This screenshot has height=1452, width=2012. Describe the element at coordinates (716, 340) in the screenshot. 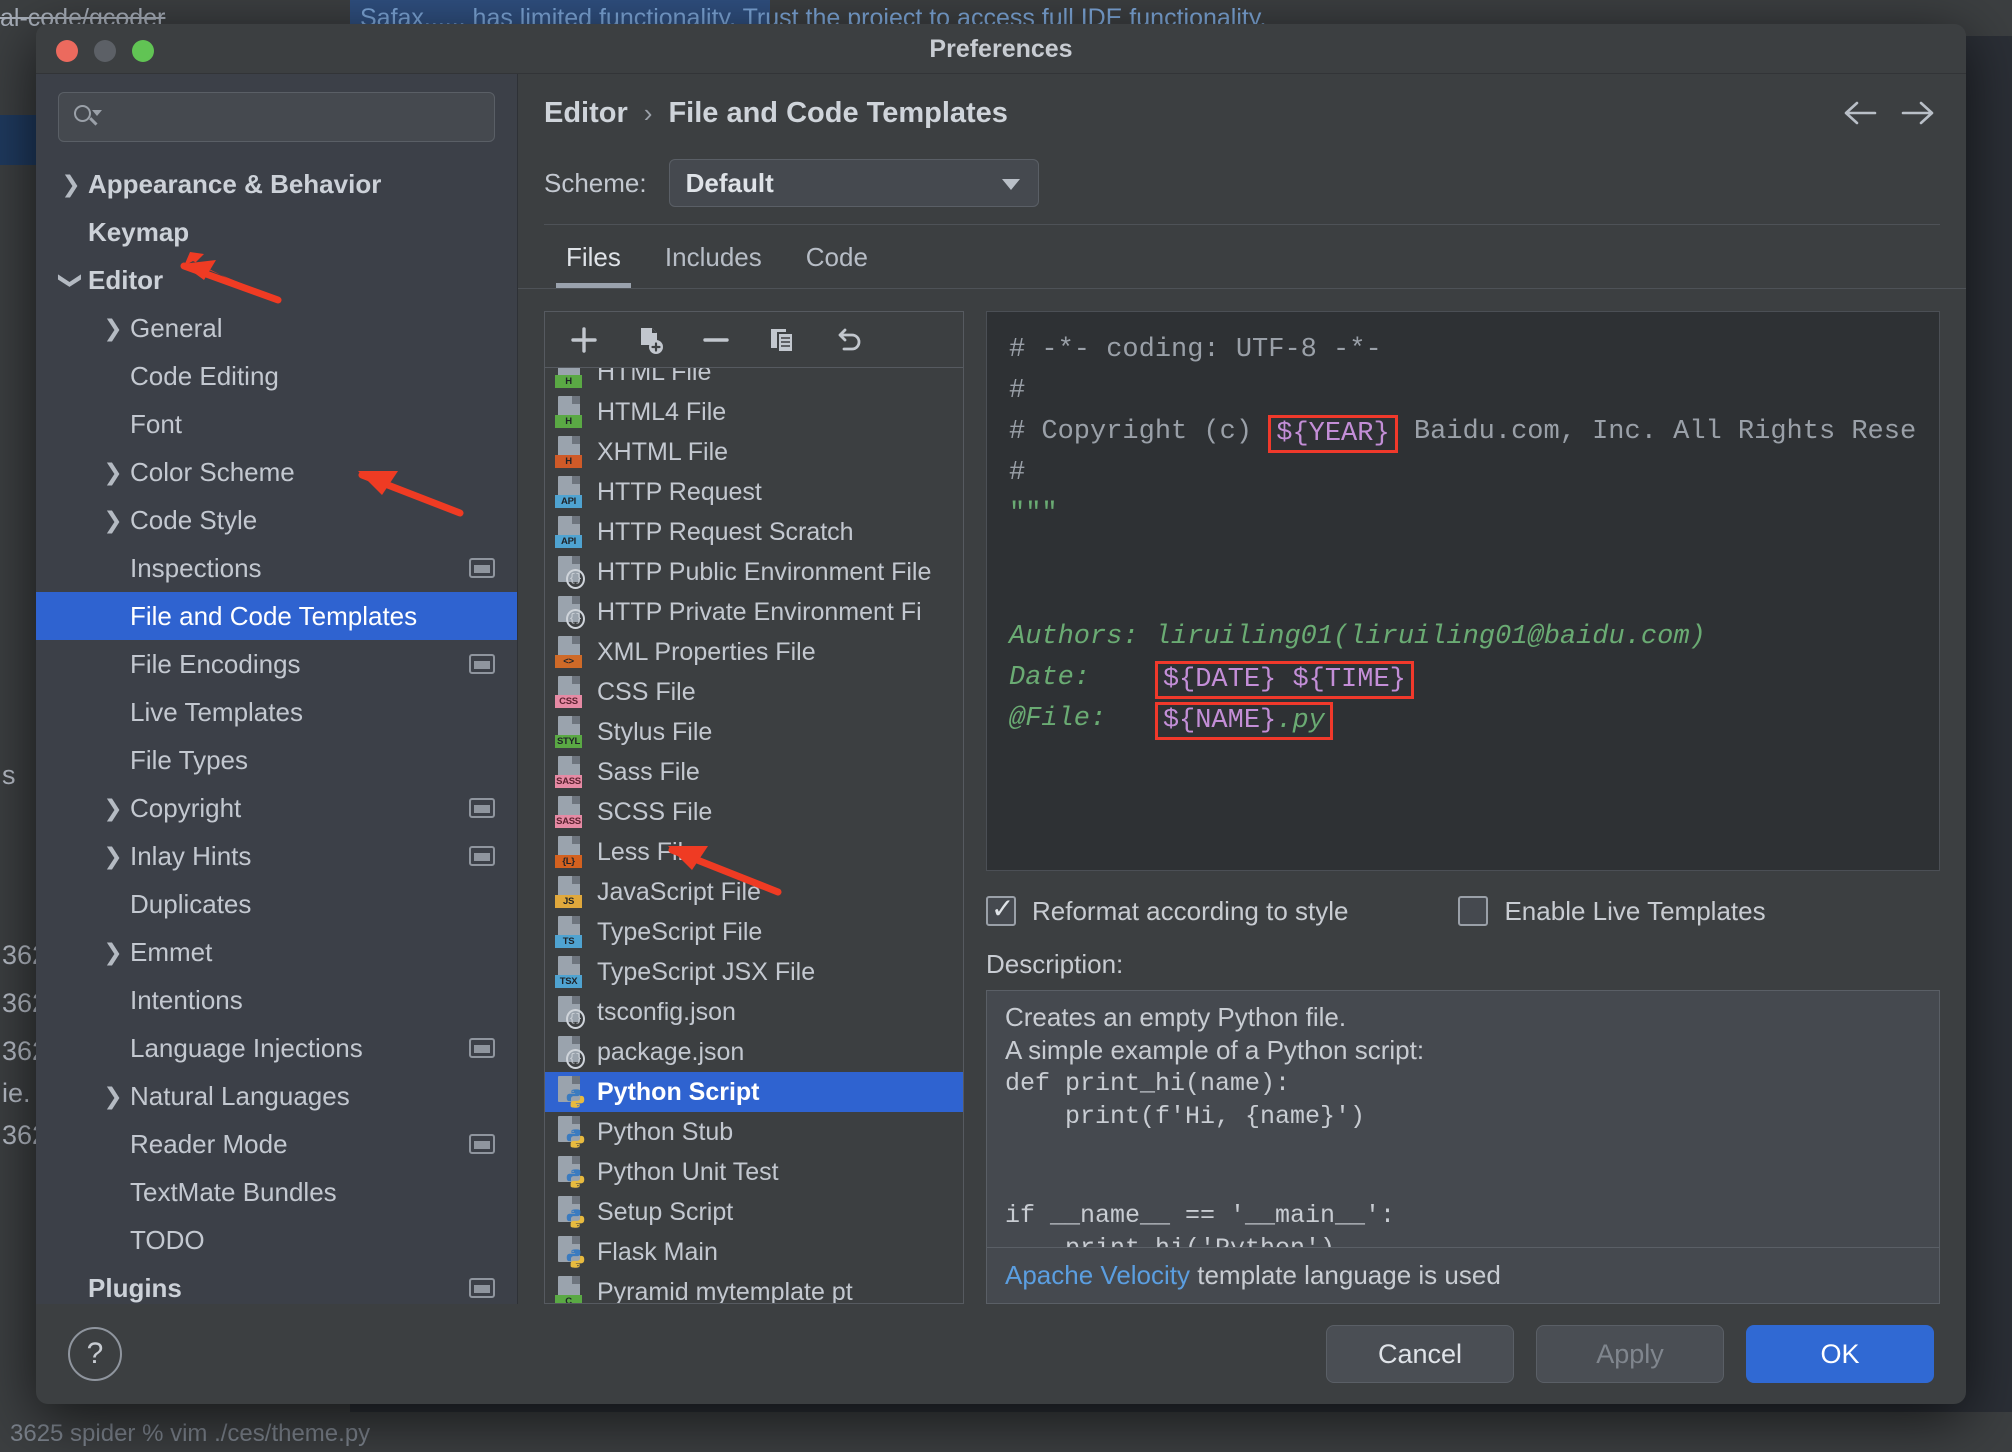

I see `minus-icon` at that location.